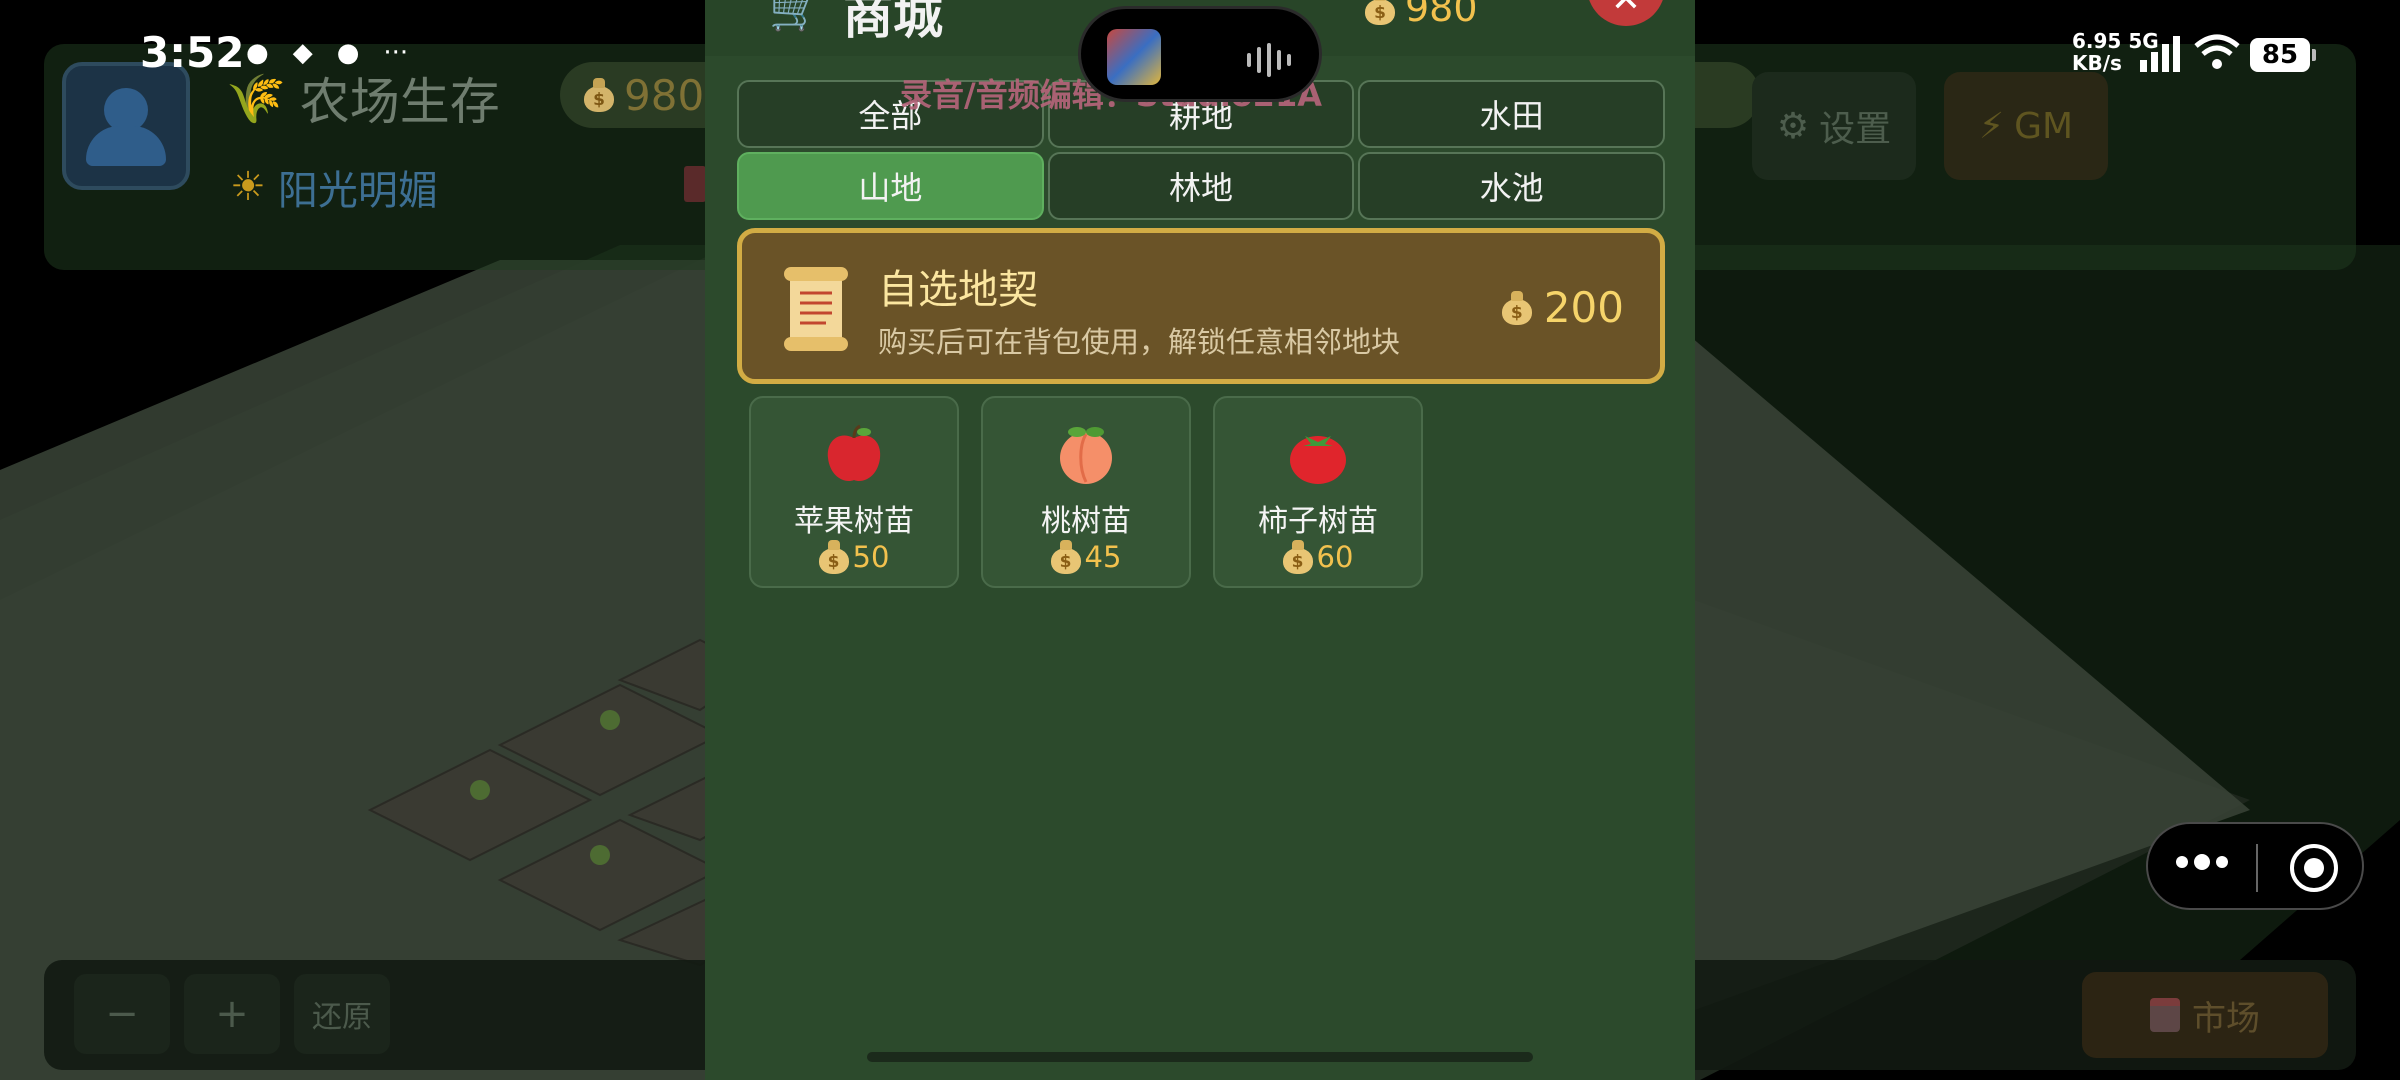 The height and width of the screenshot is (1080, 2400). Describe the element at coordinates (890, 186) in the screenshot. I see `tab-mountain: 山地` at that location.